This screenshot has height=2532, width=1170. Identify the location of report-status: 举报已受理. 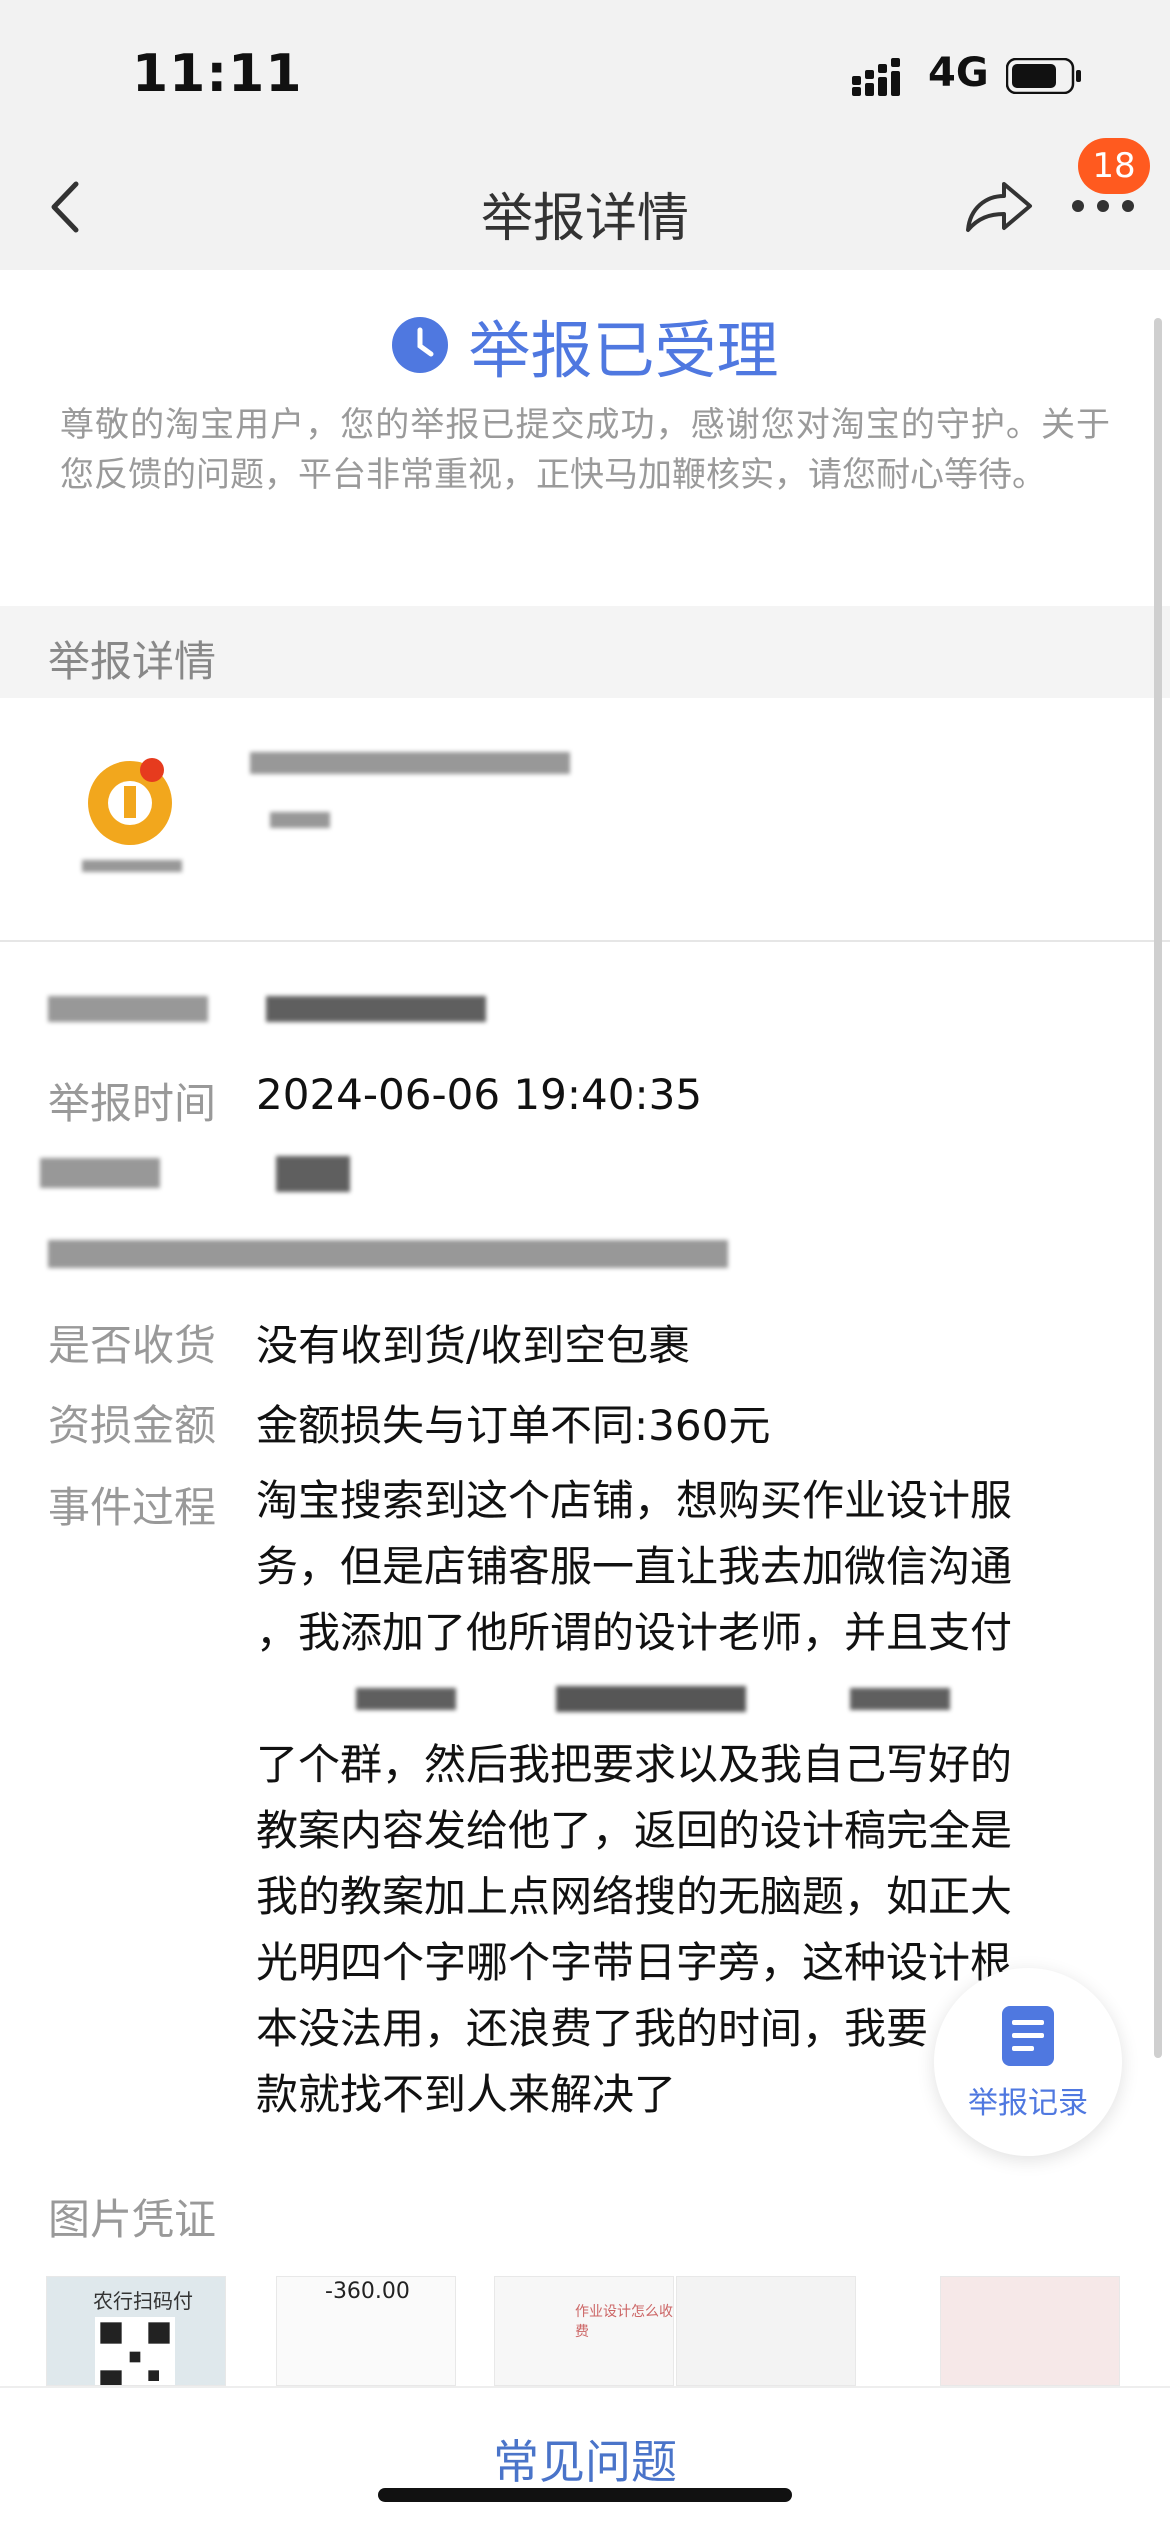
(585, 345).